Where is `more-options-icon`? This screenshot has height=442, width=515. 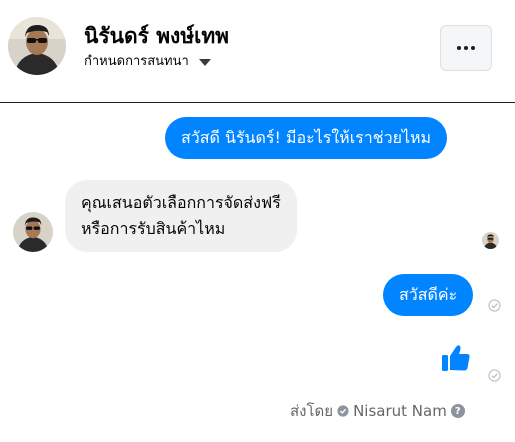 more-options-icon is located at coordinates (459, 48).